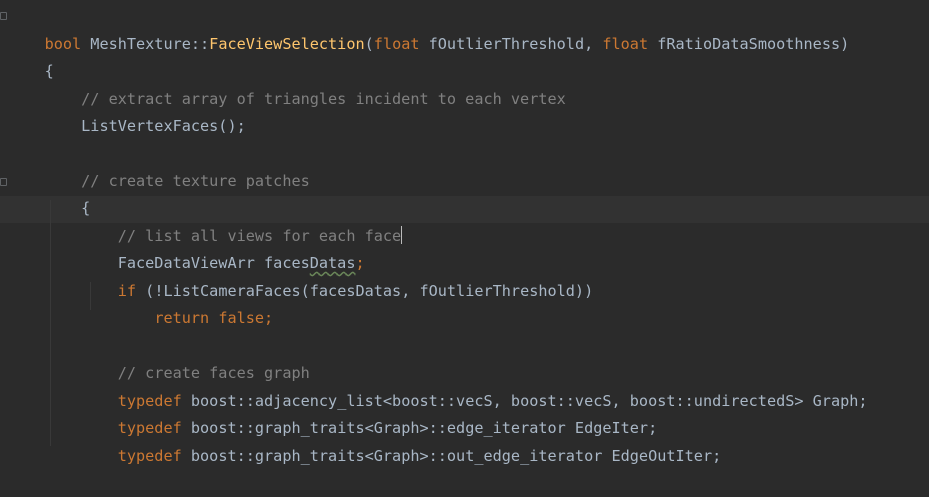 This screenshot has height=497, width=929. I want to click on text-token: (, so click(369, 44).